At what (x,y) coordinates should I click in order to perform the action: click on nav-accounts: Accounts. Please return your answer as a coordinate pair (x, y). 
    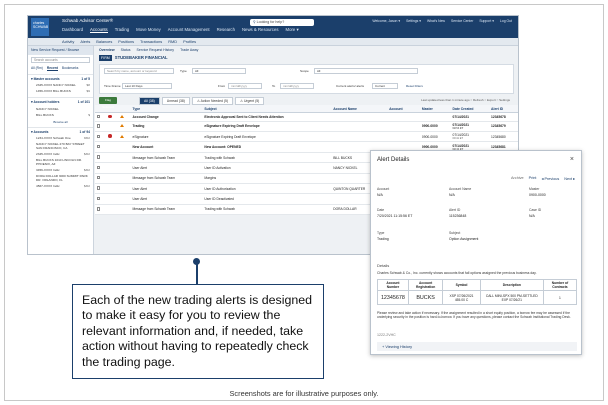
    Looking at the image, I should click on (99, 30).